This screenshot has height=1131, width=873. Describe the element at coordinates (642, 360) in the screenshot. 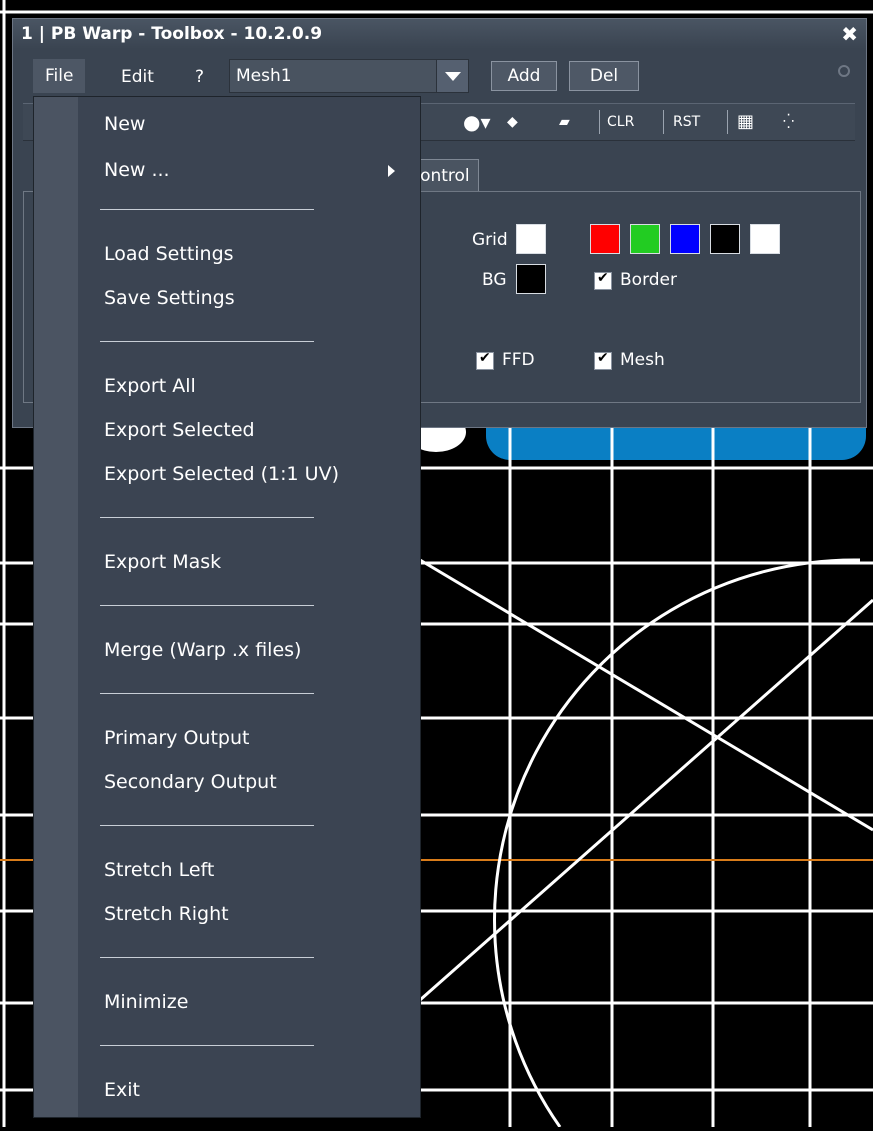

I see `mesh-label: Mesh` at that location.